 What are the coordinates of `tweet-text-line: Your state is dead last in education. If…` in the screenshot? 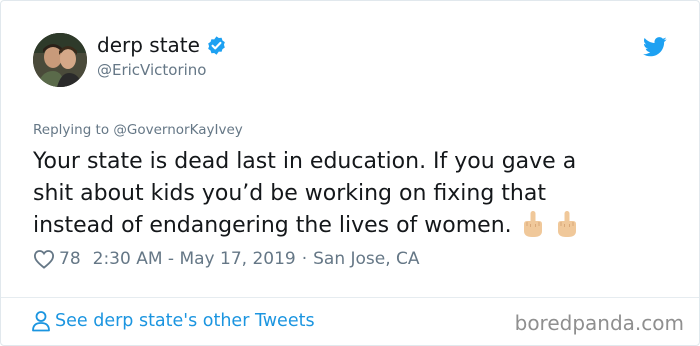 It's located at (305, 161).